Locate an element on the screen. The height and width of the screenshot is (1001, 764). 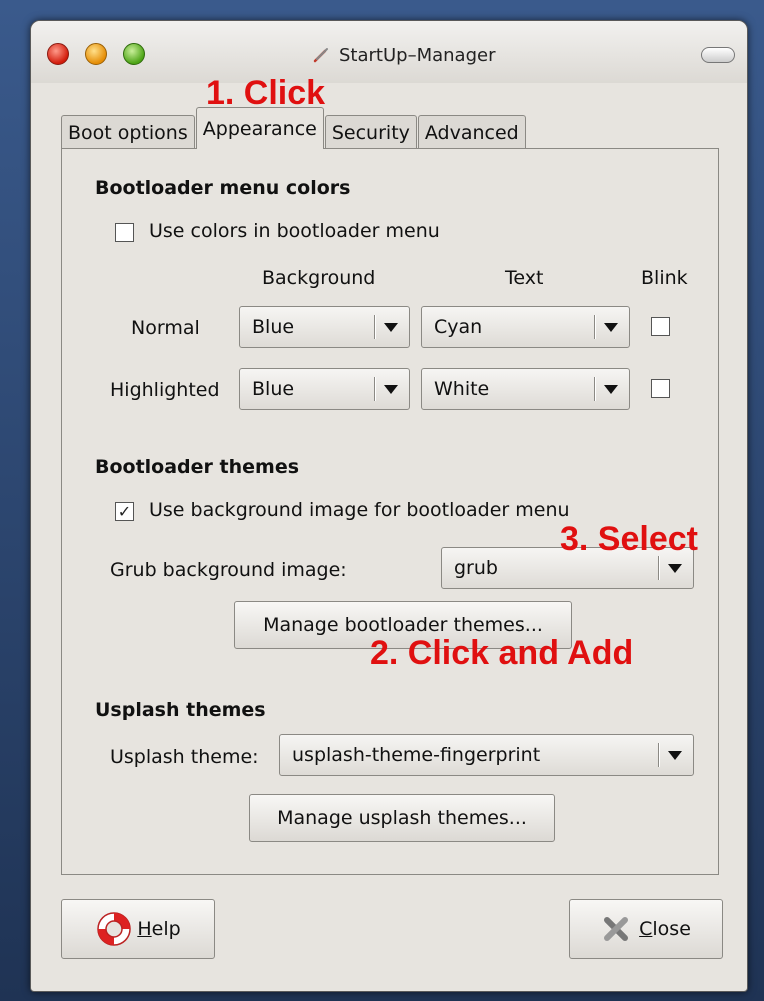
highlighted-background-value: Blue is located at coordinates (273, 389).